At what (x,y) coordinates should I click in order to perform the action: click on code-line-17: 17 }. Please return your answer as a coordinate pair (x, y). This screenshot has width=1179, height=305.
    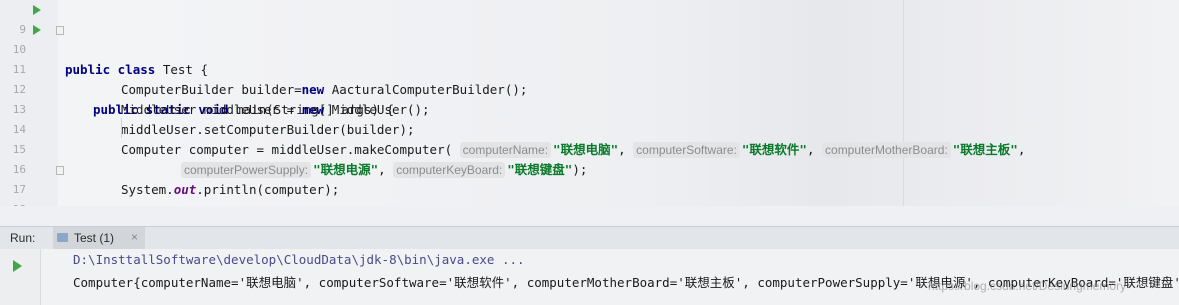
    Looking at the image, I should click on (589, 178).